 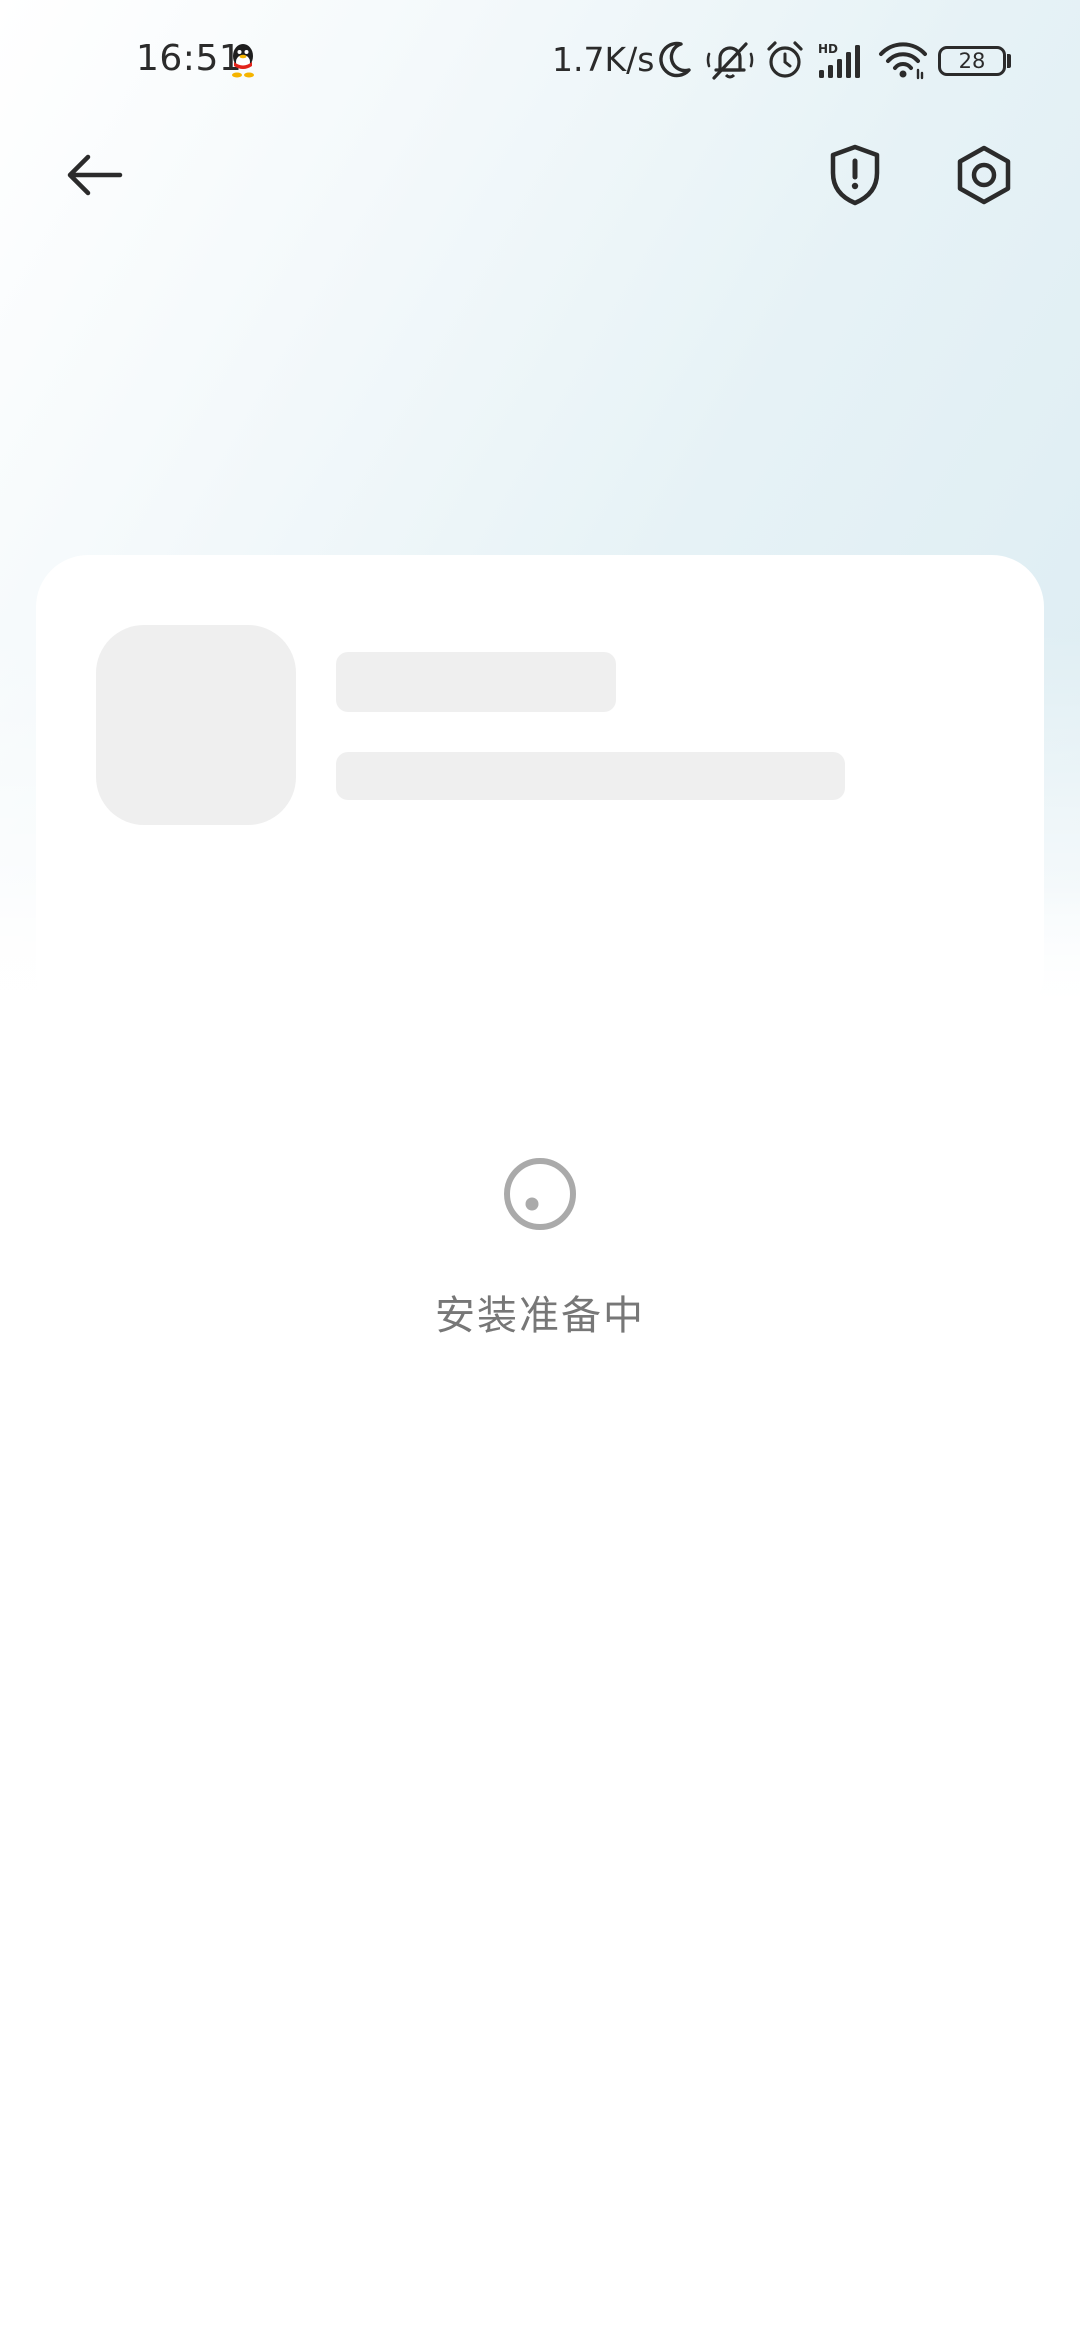 What do you see at coordinates (540, 60) in the screenshot?
I see `status-bar: 16:51 1.7K/s HD 28` at bounding box center [540, 60].